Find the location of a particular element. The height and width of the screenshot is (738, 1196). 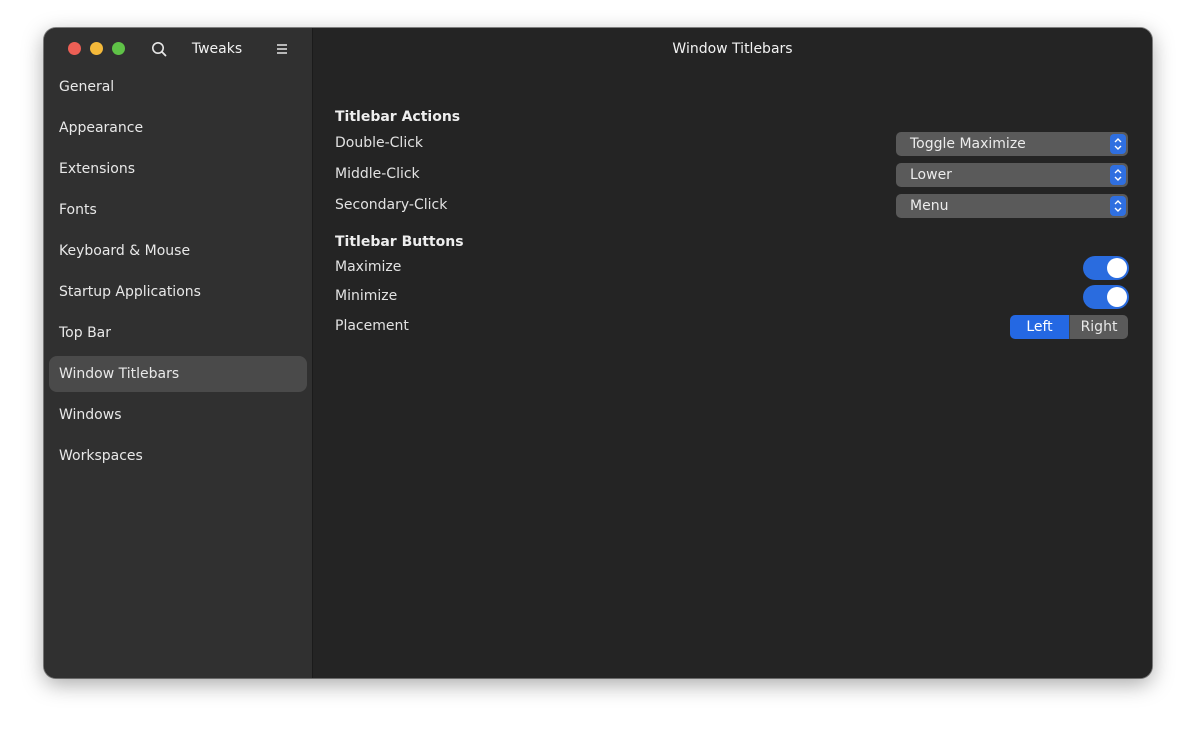

secondary-click-dropdown: Menu is located at coordinates (1012, 206).